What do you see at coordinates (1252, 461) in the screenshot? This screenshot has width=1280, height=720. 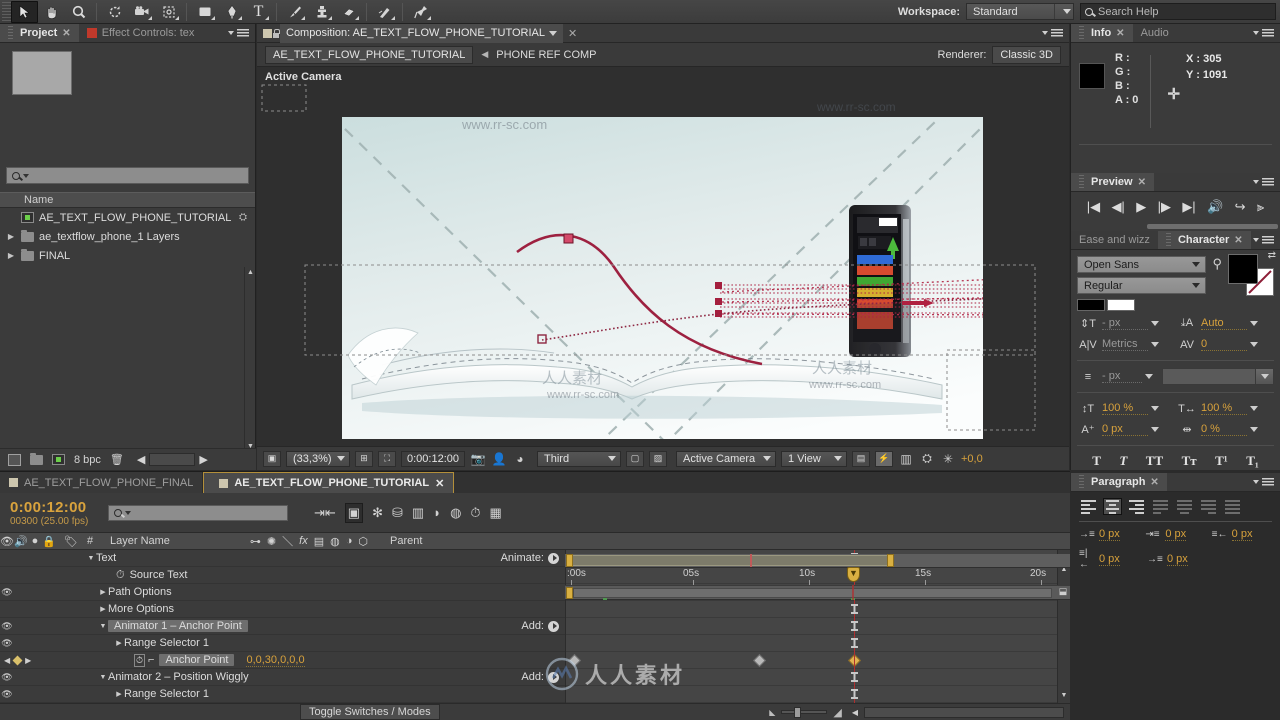 I see `subscript-button: T₁` at bounding box center [1252, 461].